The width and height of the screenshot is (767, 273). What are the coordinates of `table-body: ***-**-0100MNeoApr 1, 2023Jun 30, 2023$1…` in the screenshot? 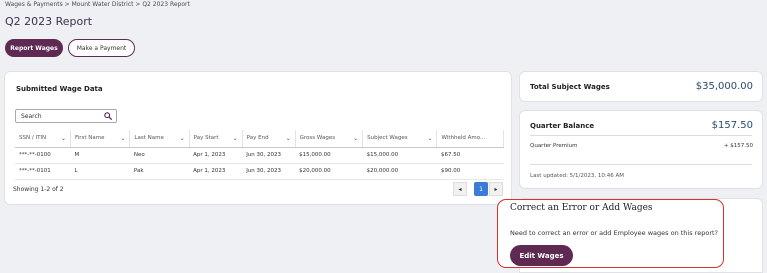 It's located at (259, 163).